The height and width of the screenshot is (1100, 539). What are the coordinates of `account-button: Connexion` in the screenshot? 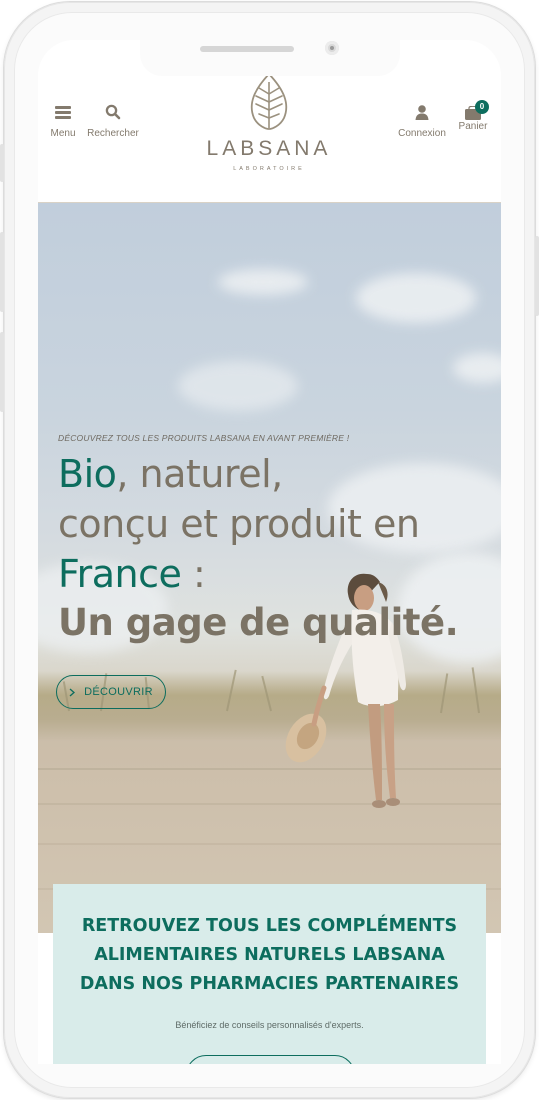 It's located at (422, 120).